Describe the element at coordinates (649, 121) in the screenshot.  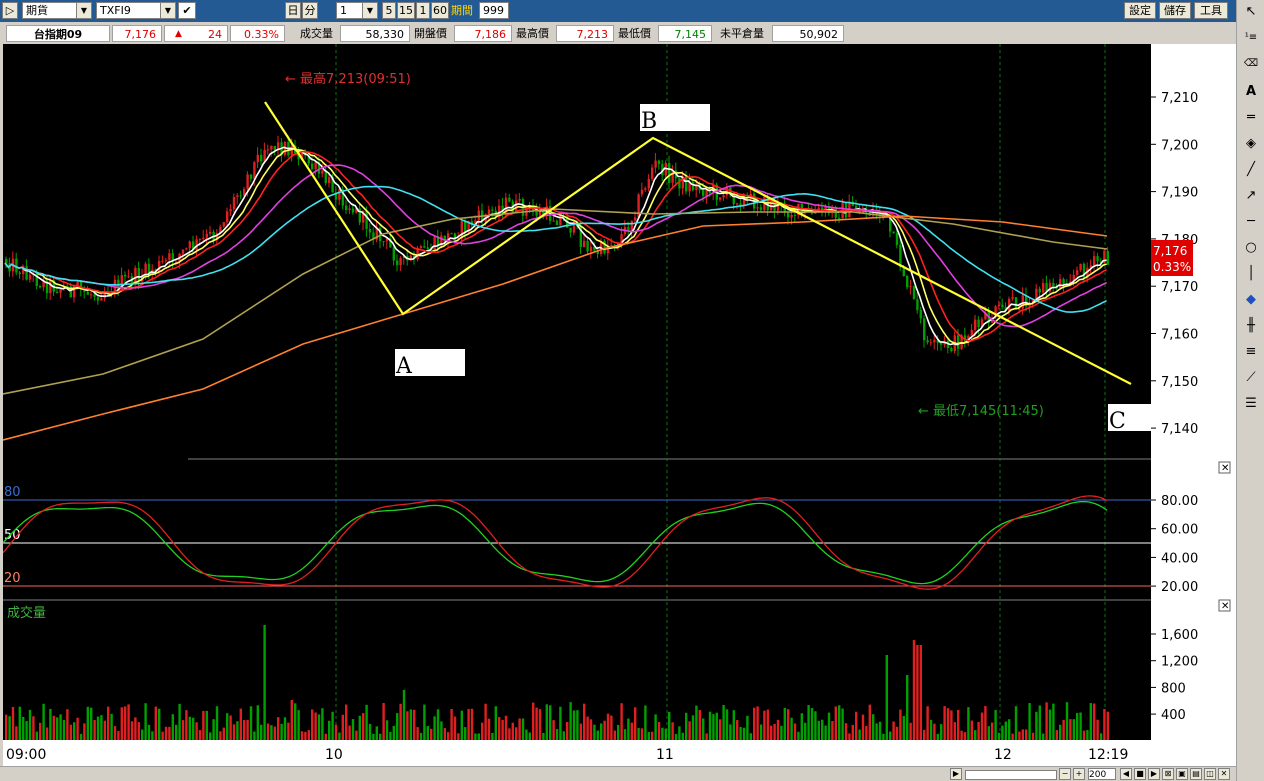
I see `label-b: B` at that location.